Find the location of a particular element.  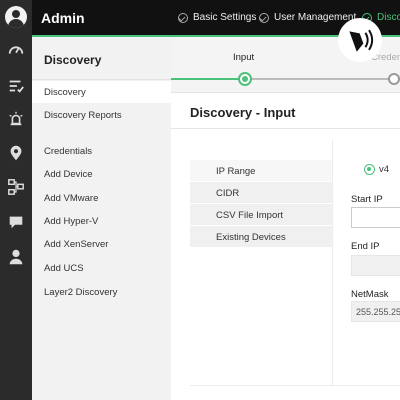

bottom-divider is located at coordinates (295, 385).